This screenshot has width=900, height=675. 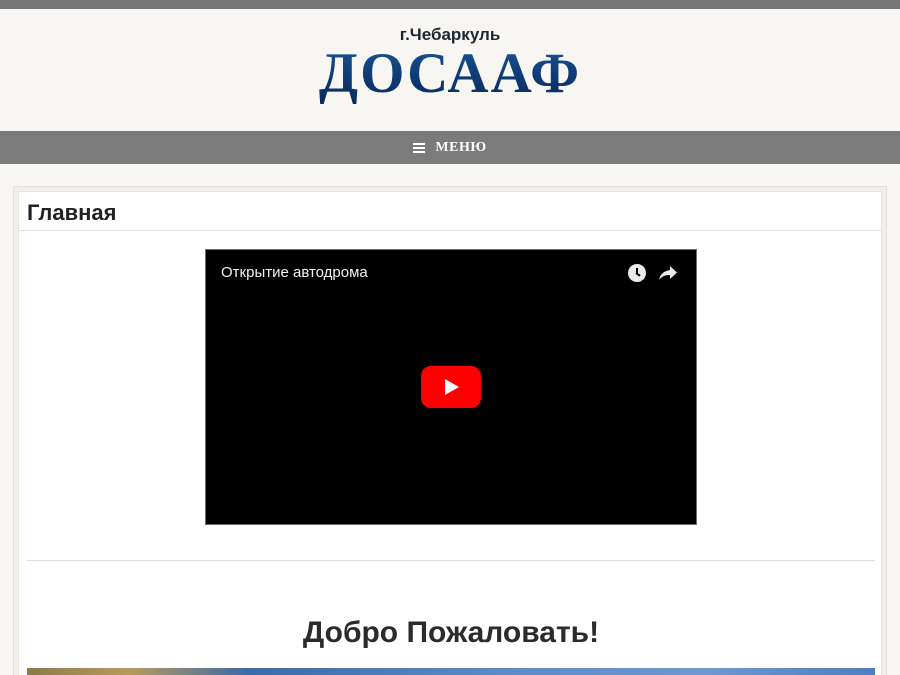 I want to click on clock-icon, so click(x=637, y=273).